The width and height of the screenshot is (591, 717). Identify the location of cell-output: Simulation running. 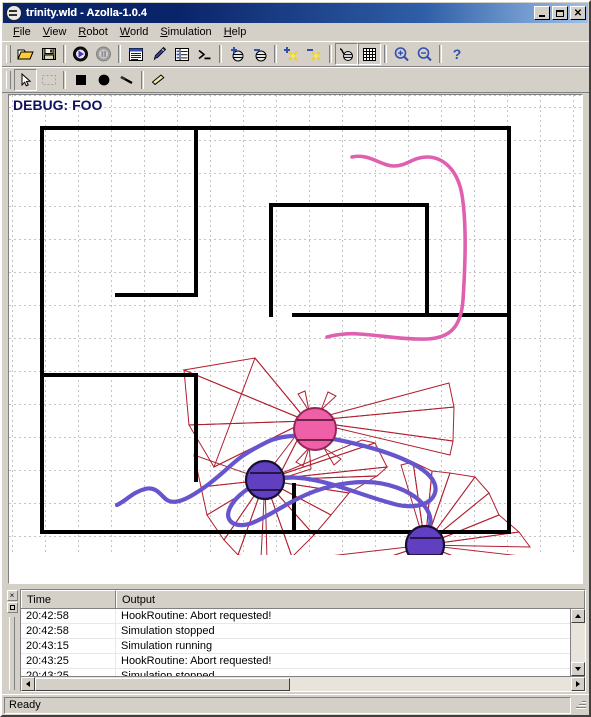
(167, 646).